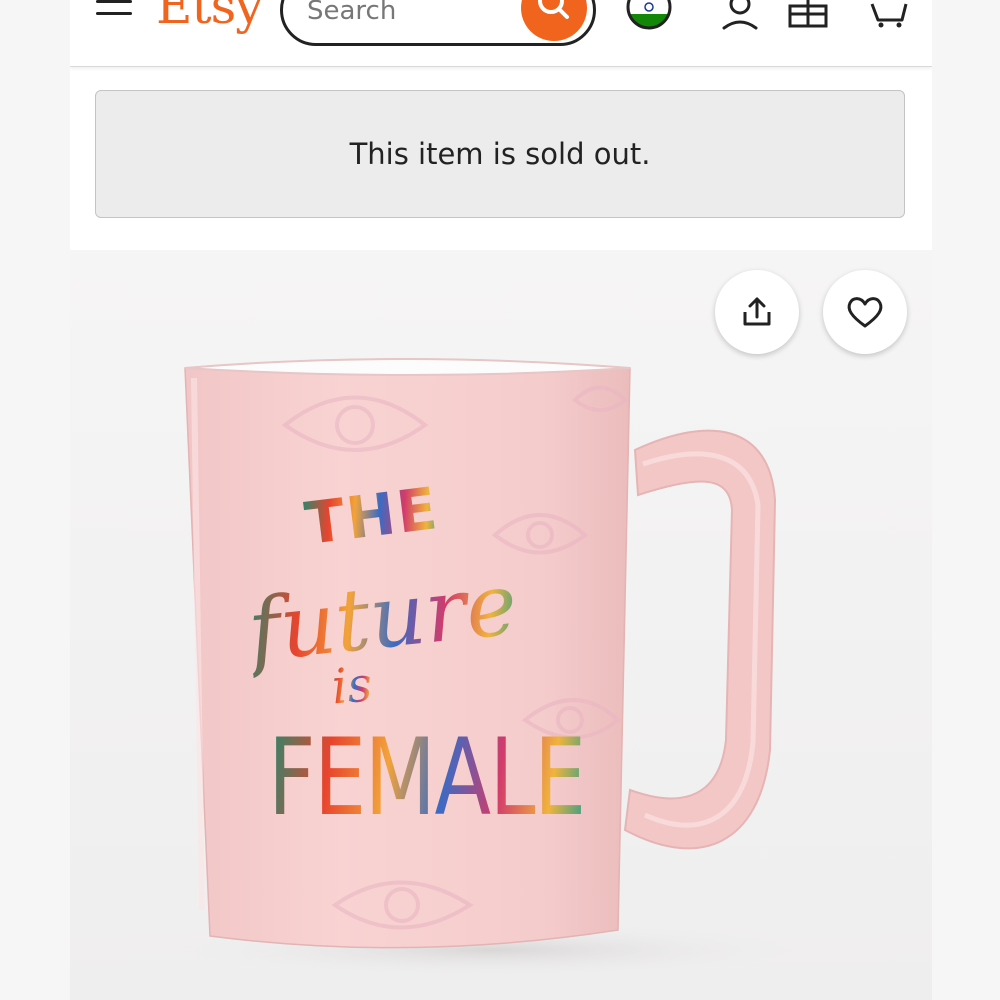 The height and width of the screenshot is (1000, 1000). Describe the element at coordinates (382, 618) in the screenshot. I see `mug-print-line2: future` at that location.